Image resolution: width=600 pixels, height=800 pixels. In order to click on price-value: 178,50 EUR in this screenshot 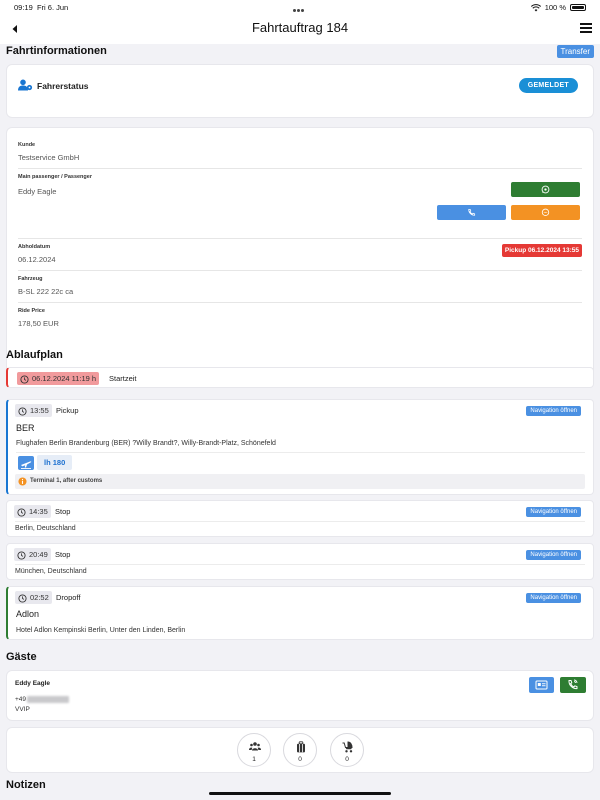, I will do `click(38, 323)`.